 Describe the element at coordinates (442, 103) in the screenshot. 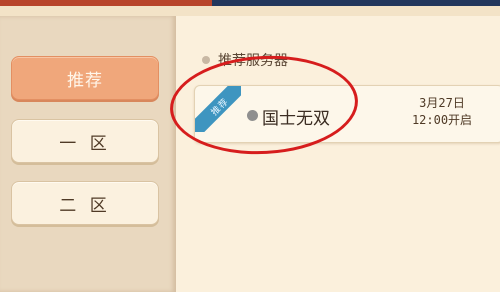

I see `open-date: 3月27日` at that location.